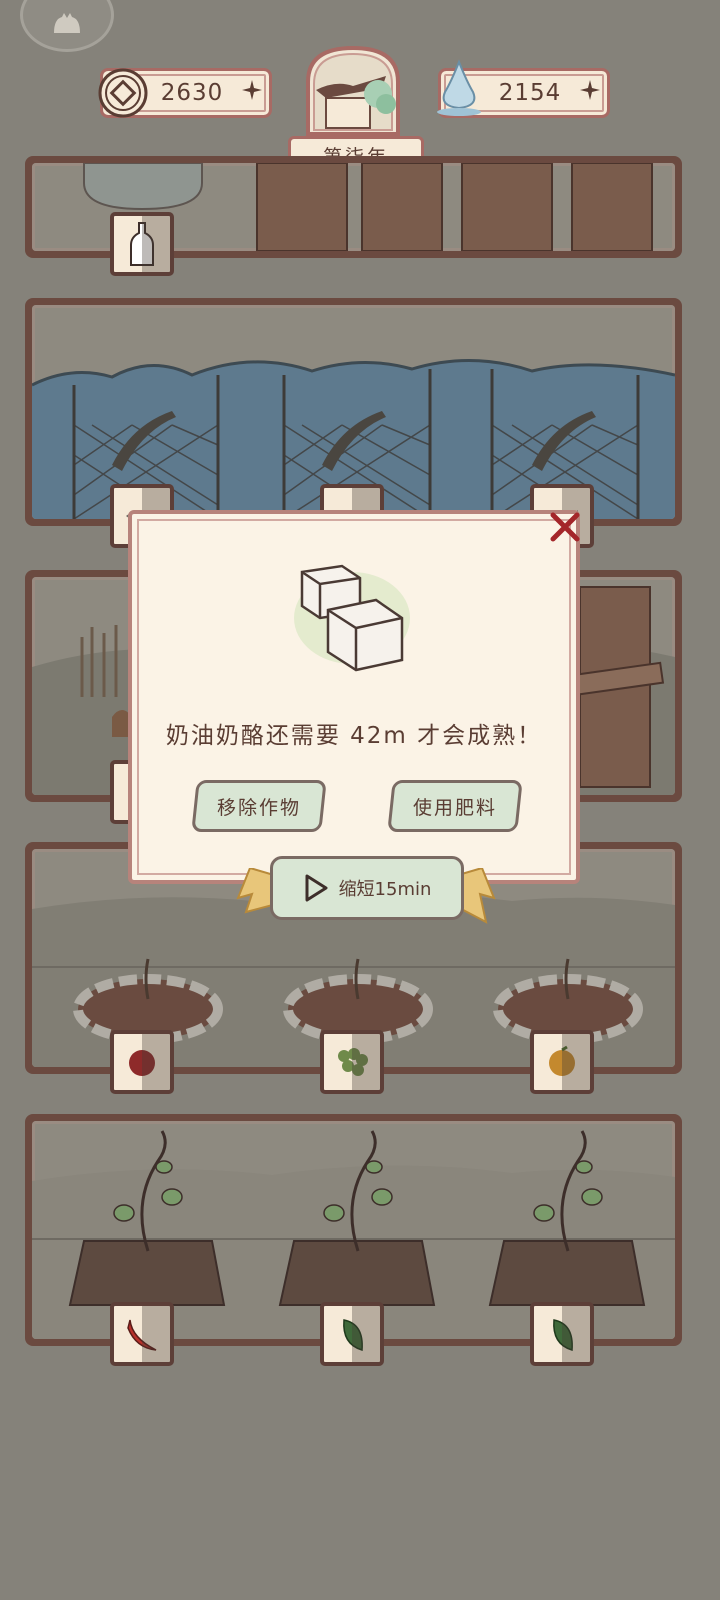 This screenshot has width=720, height=1600. I want to click on close-button, so click(565, 527).